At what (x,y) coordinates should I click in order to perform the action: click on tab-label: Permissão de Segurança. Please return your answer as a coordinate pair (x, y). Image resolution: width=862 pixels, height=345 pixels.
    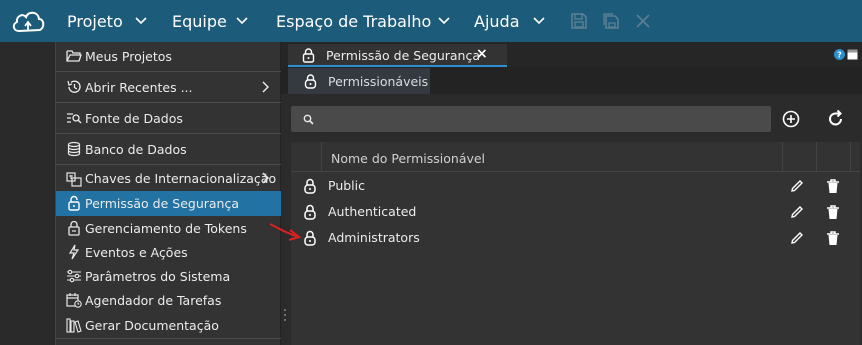
    Looking at the image, I should click on (403, 55).